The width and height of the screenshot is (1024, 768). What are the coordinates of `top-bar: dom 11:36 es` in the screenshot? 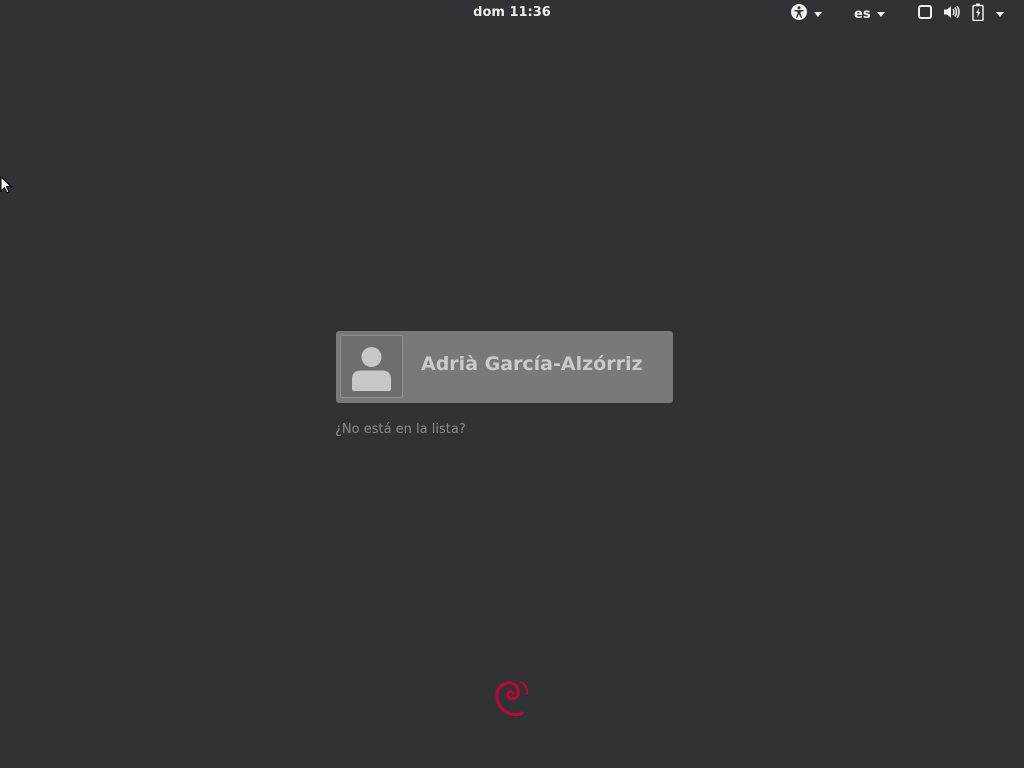 It's located at (512, 14).